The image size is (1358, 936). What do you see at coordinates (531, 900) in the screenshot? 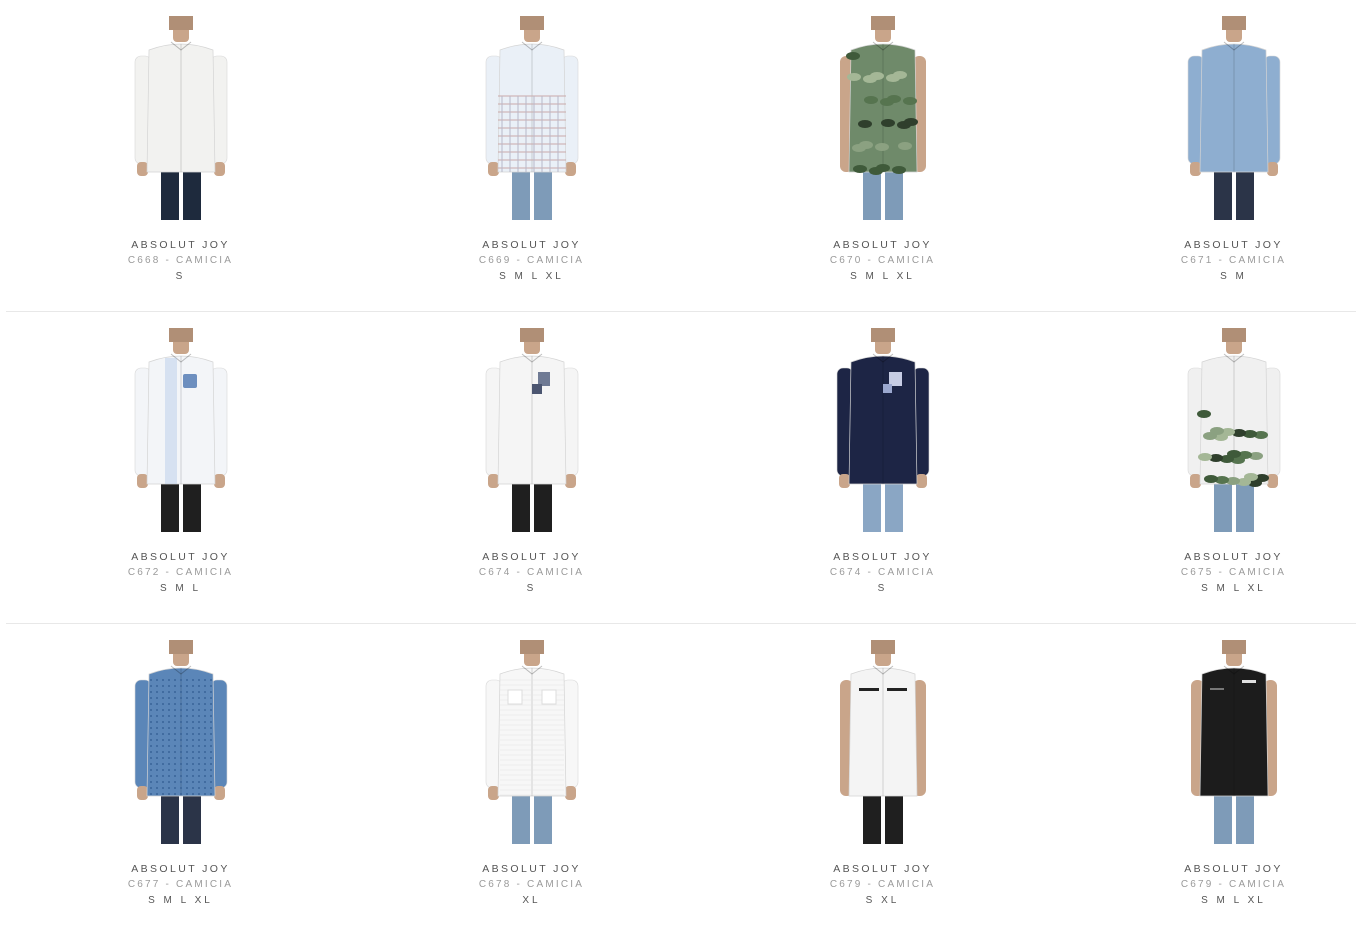
I see `product-sizes: XL` at bounding box center [531, 900].